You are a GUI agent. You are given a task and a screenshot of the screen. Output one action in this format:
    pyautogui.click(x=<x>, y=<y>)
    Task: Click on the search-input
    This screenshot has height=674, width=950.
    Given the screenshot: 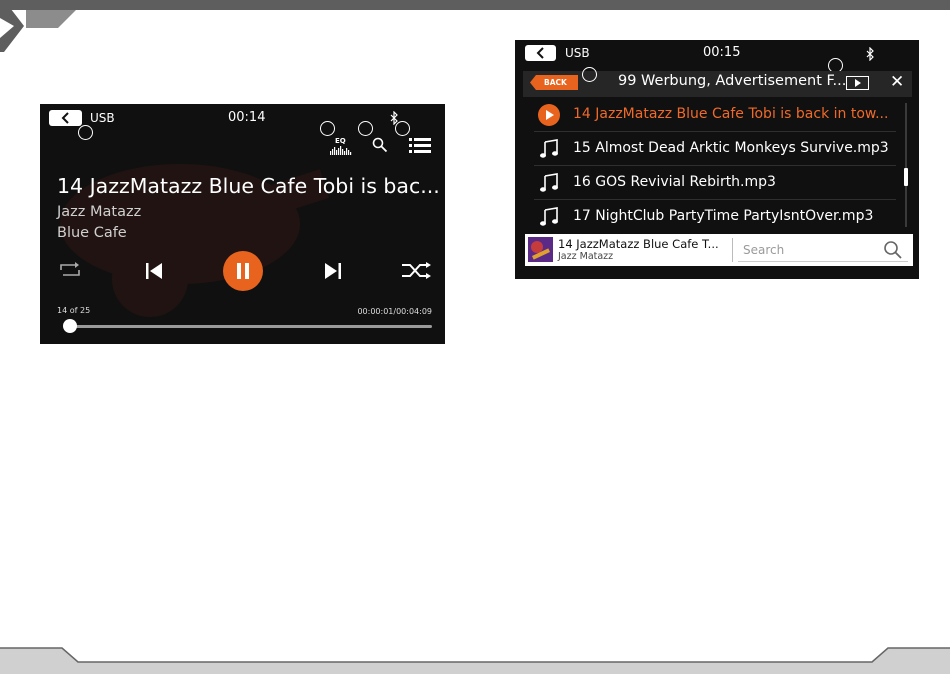 What is the action you would take?
    pyautogui.click(x=813, y=250)
    